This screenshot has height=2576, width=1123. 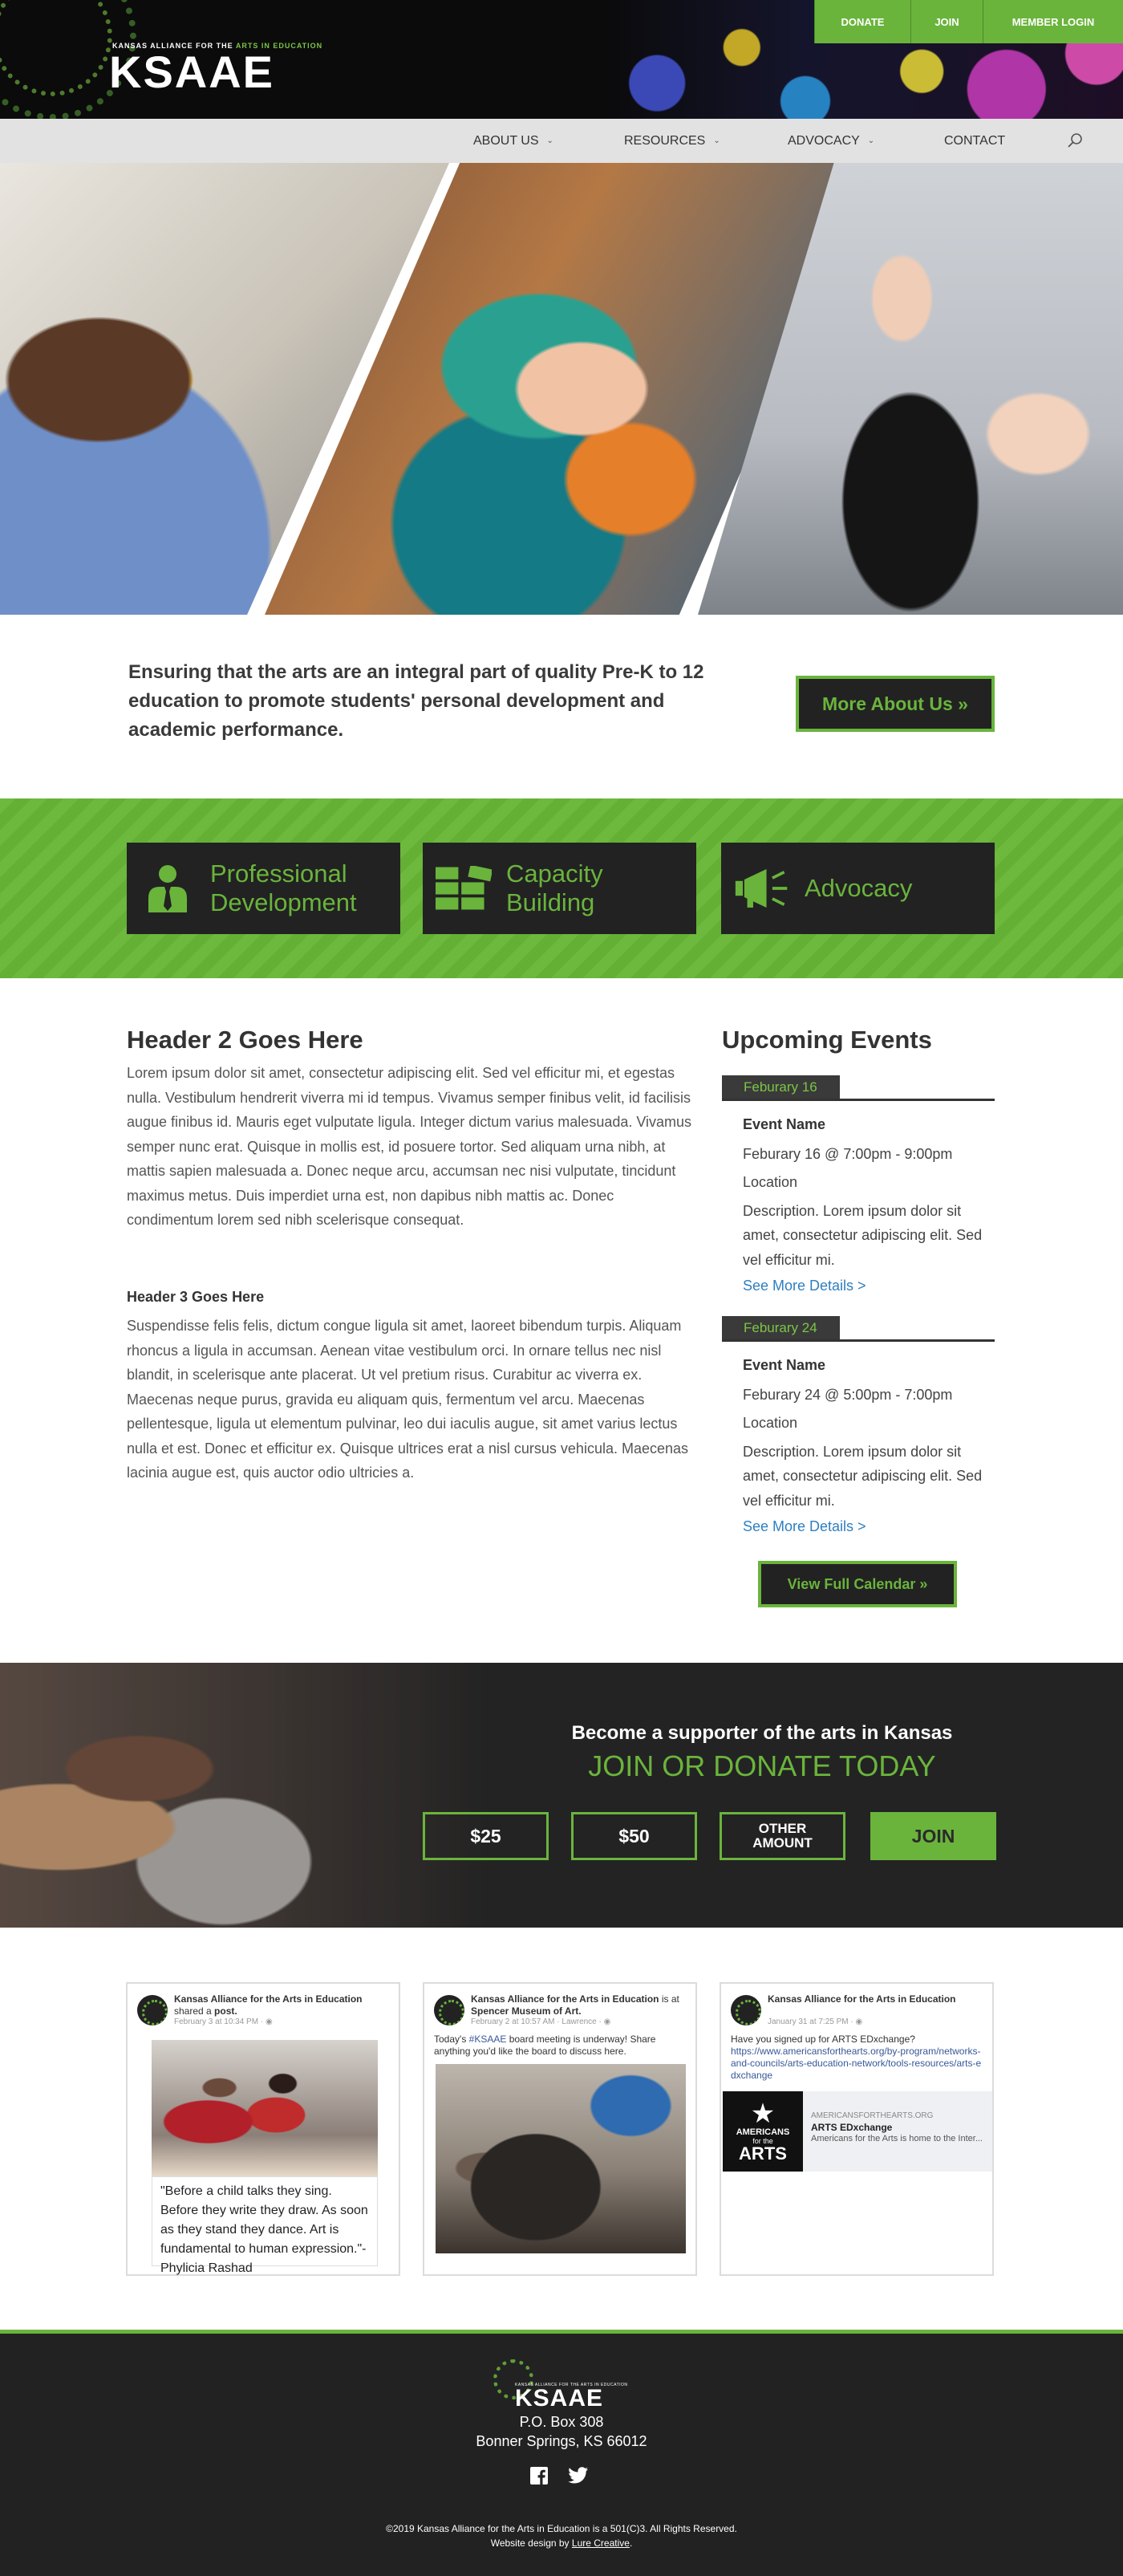 What do you see at coordinates (284, 887) in the screenshot?
I see `feature-label: Professional Development` at bounding box center [284, 887].